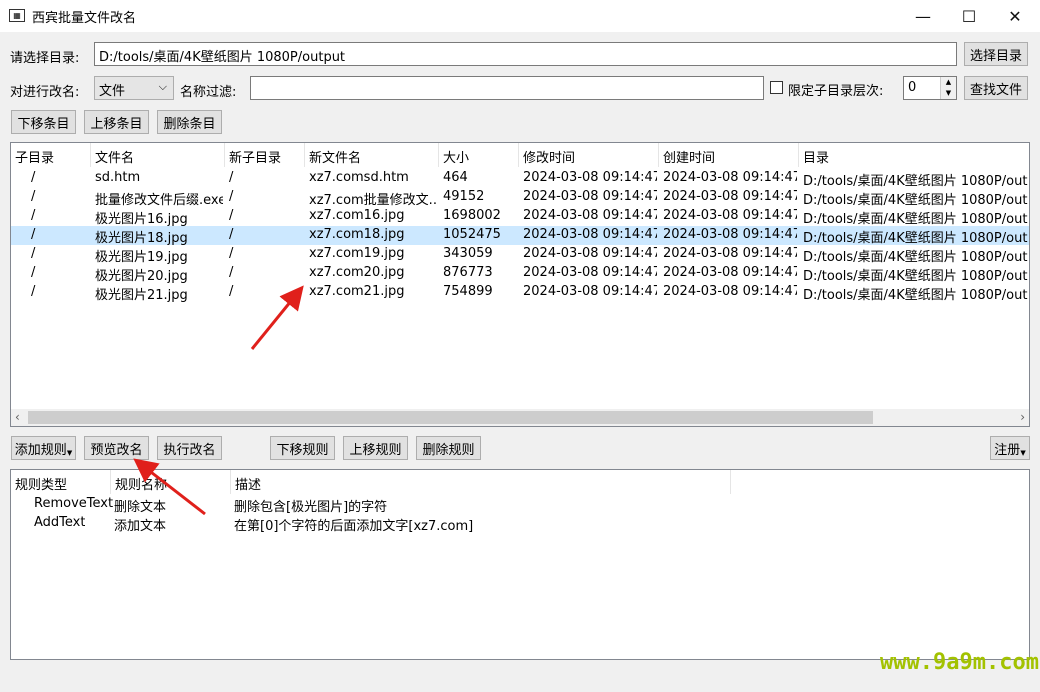 Image resolution: width=1040 pixels, height=692 pixels. Describe the element at coordinates (520, 524) in the screenshot. I see `rule-row: AddText 添加文本 在第[0]个字符的后面添加文字[xz7.com]` at that location.